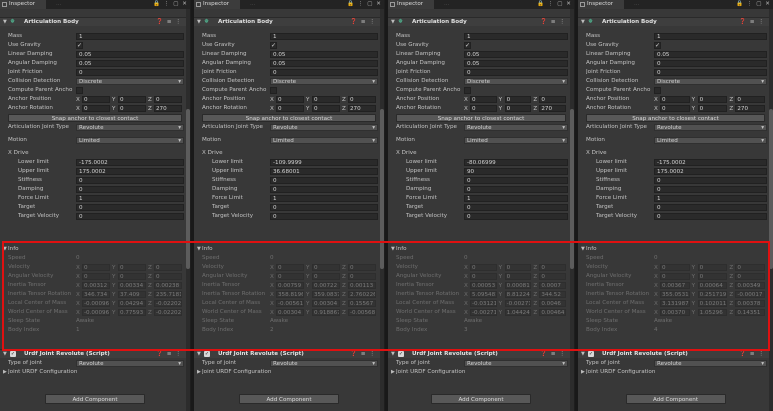  I want to click on upper-limit-field: 36.68001, so click(324, 171).